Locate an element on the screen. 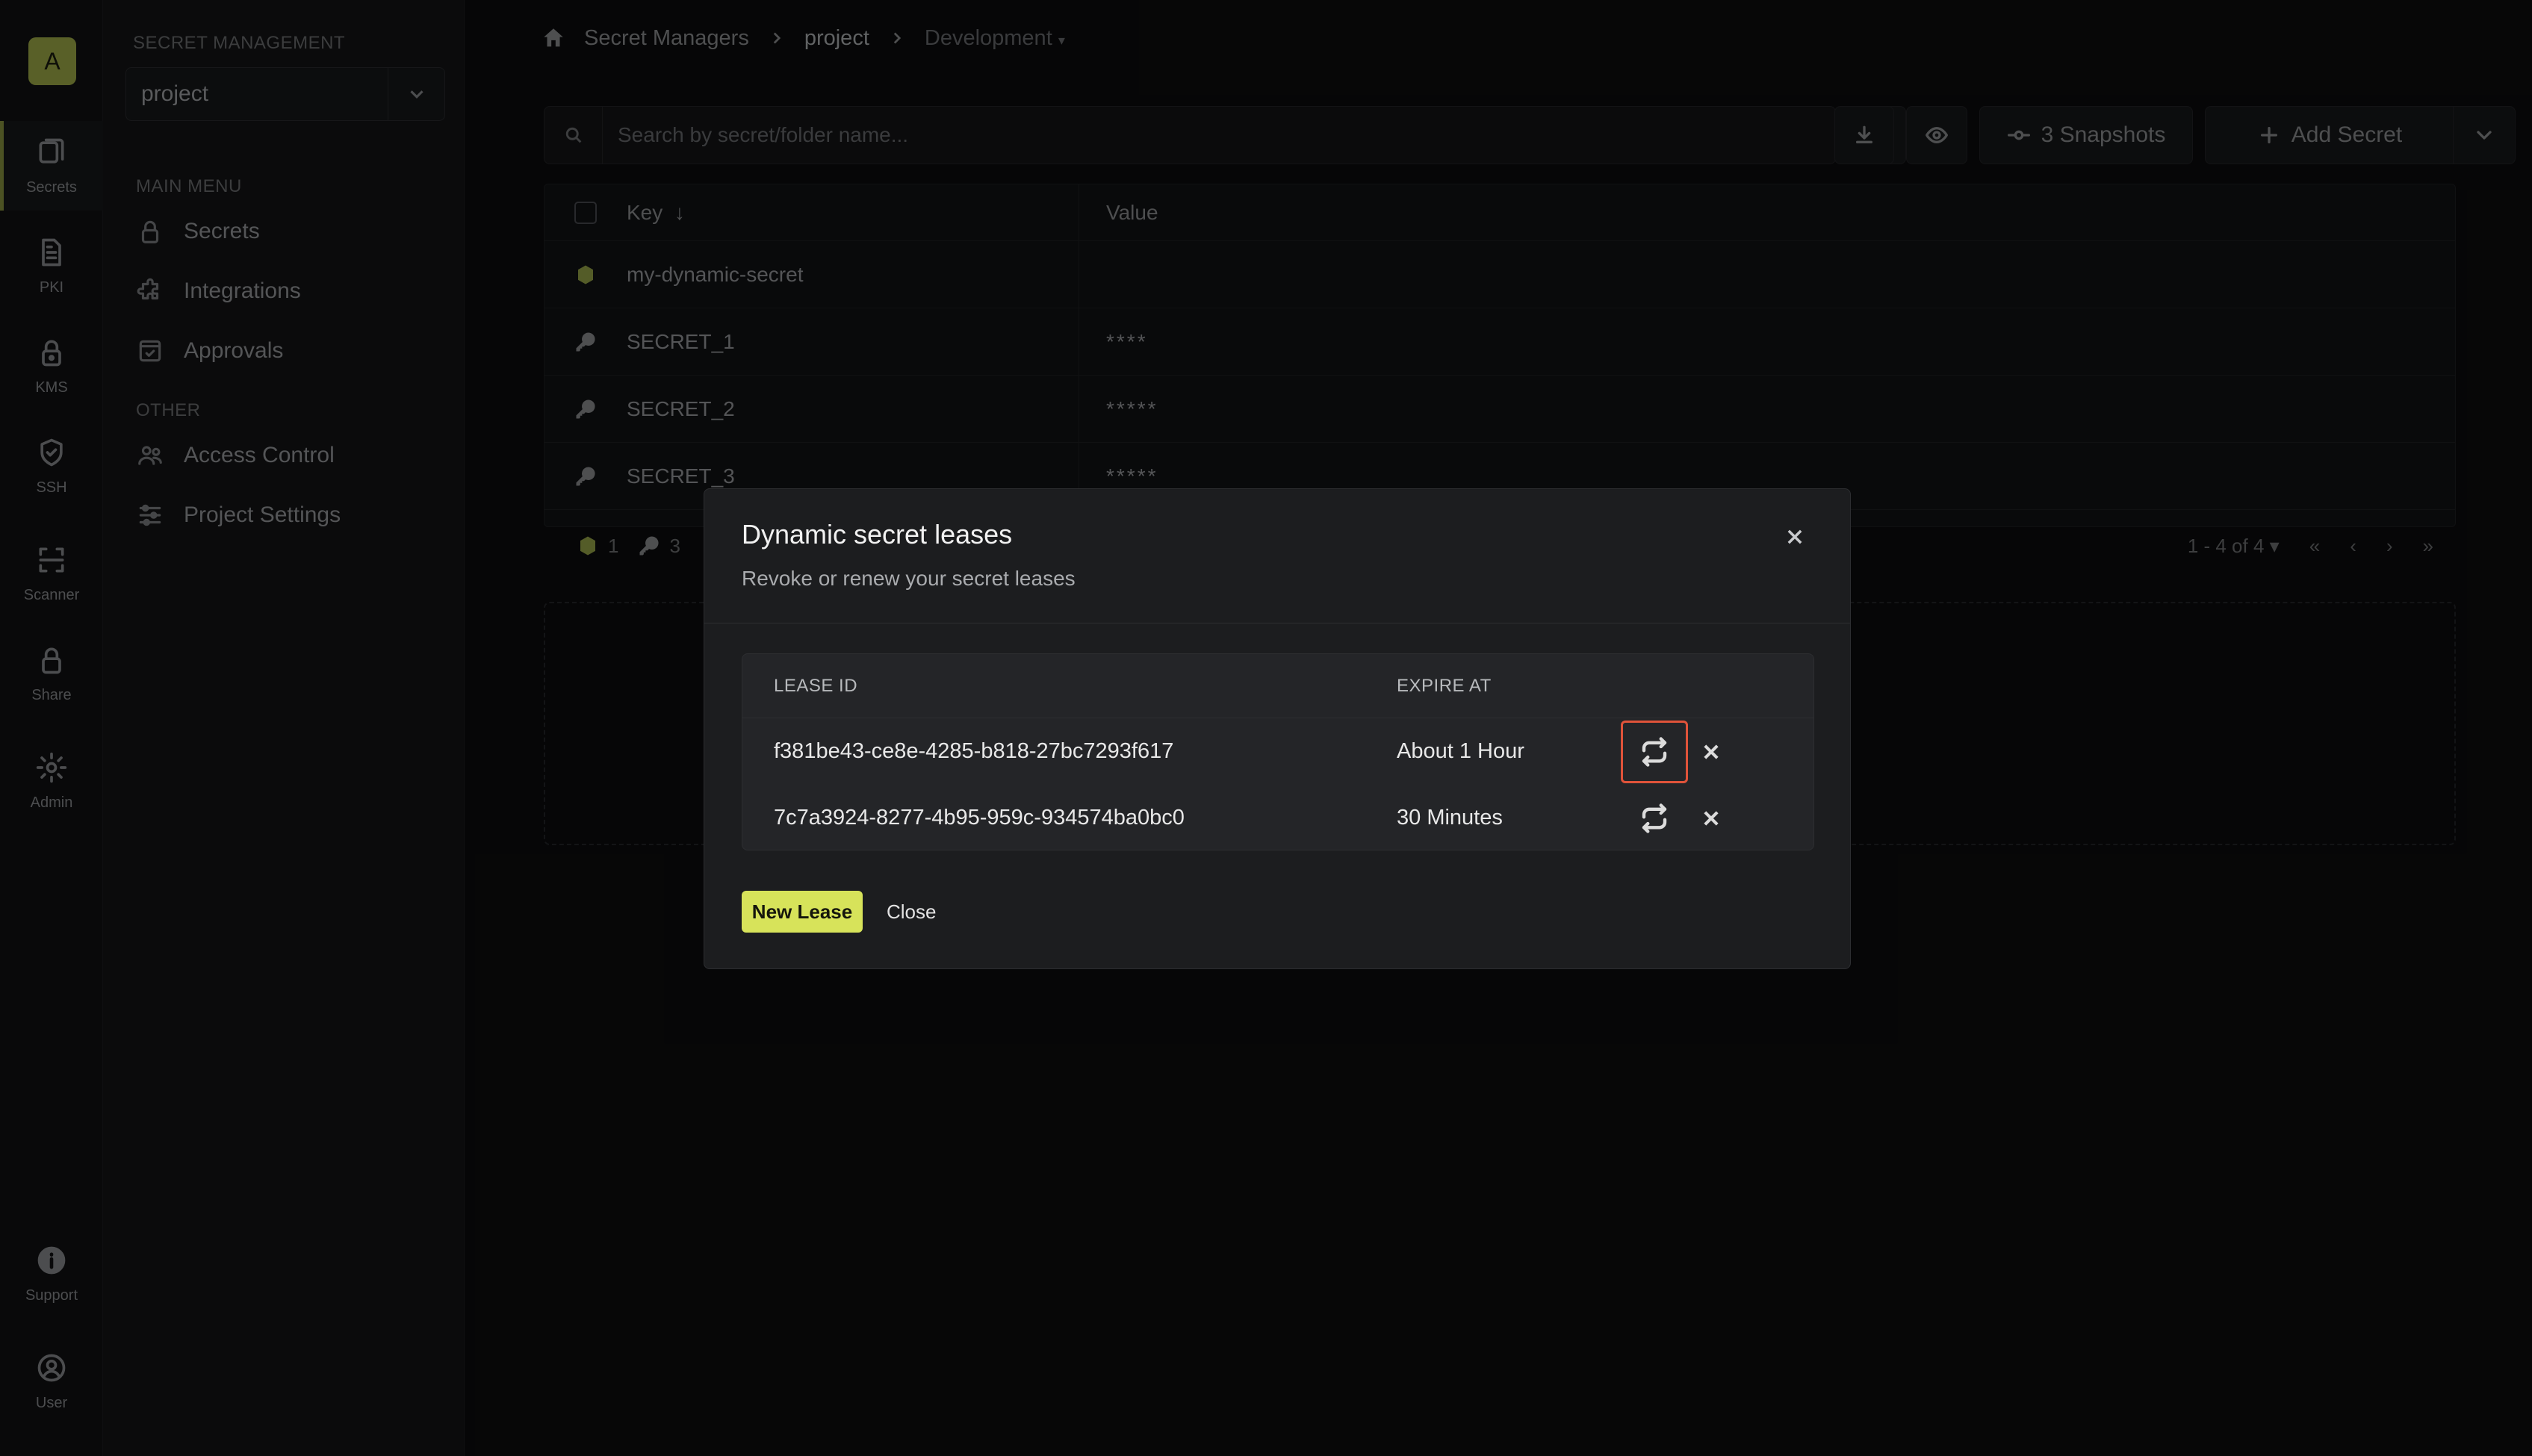 Image resolution: width=2532 pixels, height=1456 pixels. breadcrumb-root: Secret Managers is located at coordinates (666, 38).